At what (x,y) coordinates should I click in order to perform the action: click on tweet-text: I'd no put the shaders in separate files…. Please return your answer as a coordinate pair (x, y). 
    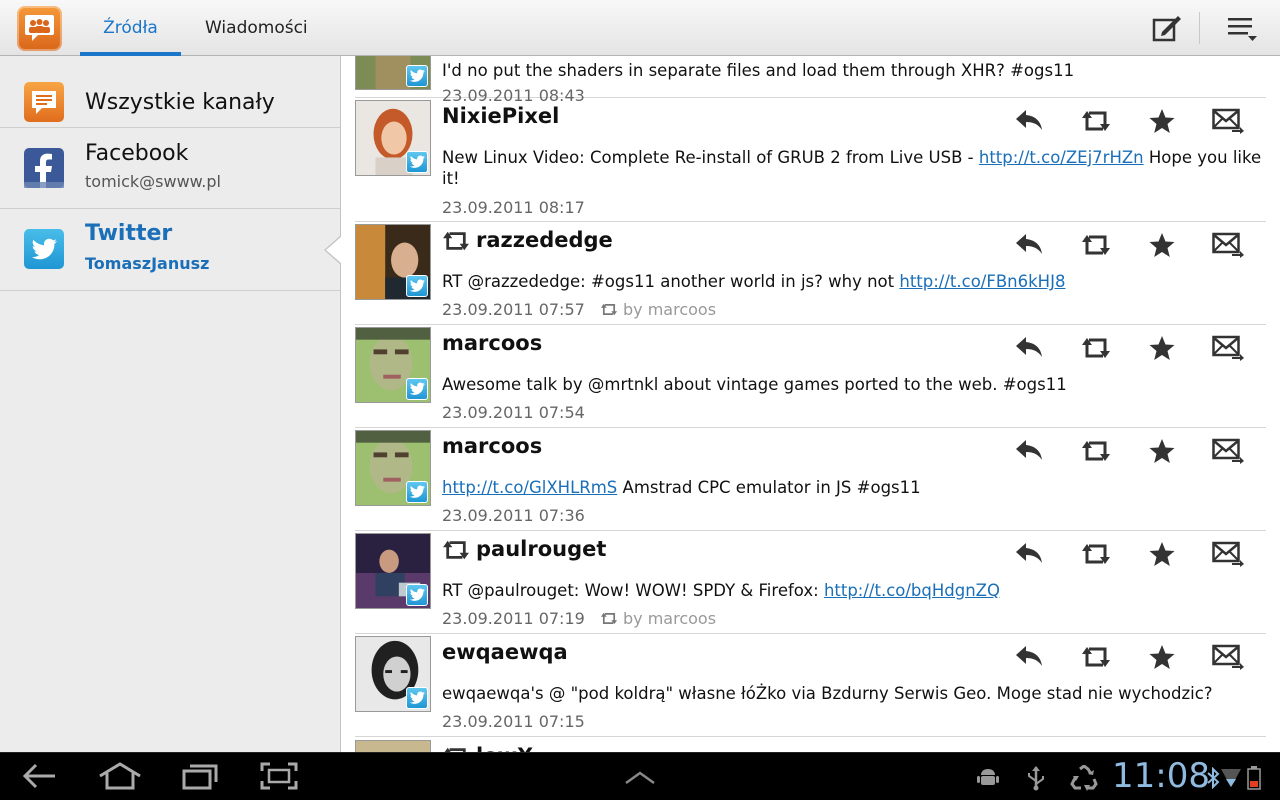
    Looking at the image, I should click on (758, 70).